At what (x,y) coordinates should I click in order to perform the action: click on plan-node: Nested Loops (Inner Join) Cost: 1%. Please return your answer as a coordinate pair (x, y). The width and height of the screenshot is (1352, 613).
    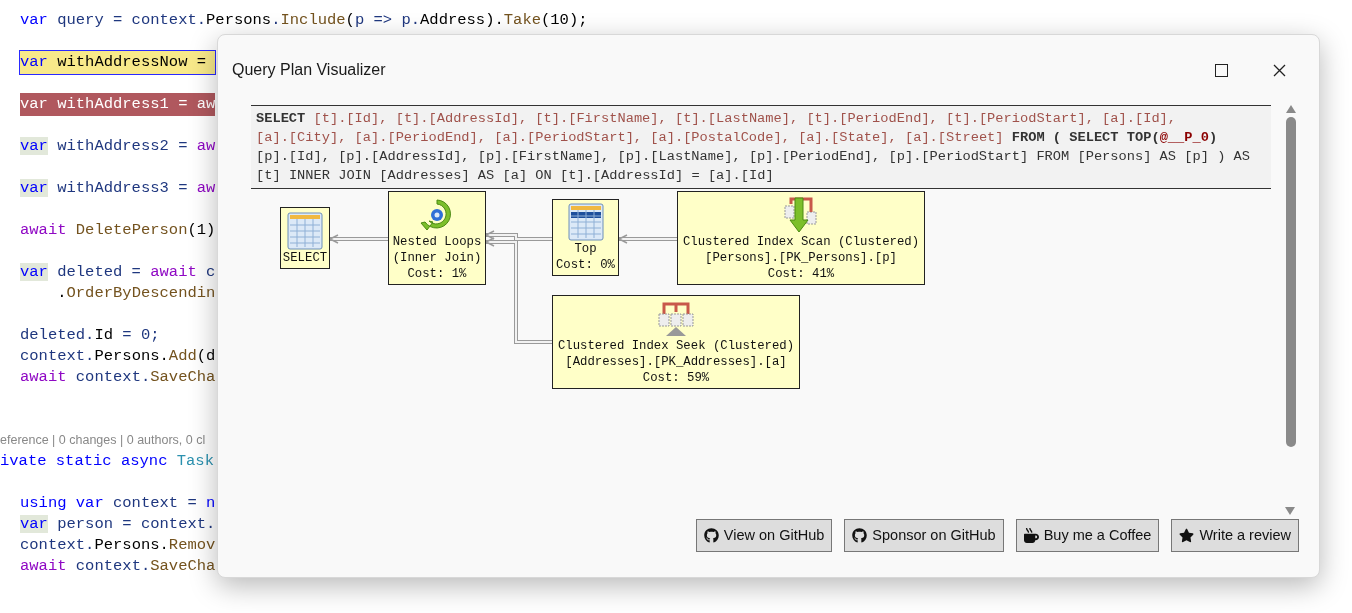
    Looking at the image, I should click on (437, 238).